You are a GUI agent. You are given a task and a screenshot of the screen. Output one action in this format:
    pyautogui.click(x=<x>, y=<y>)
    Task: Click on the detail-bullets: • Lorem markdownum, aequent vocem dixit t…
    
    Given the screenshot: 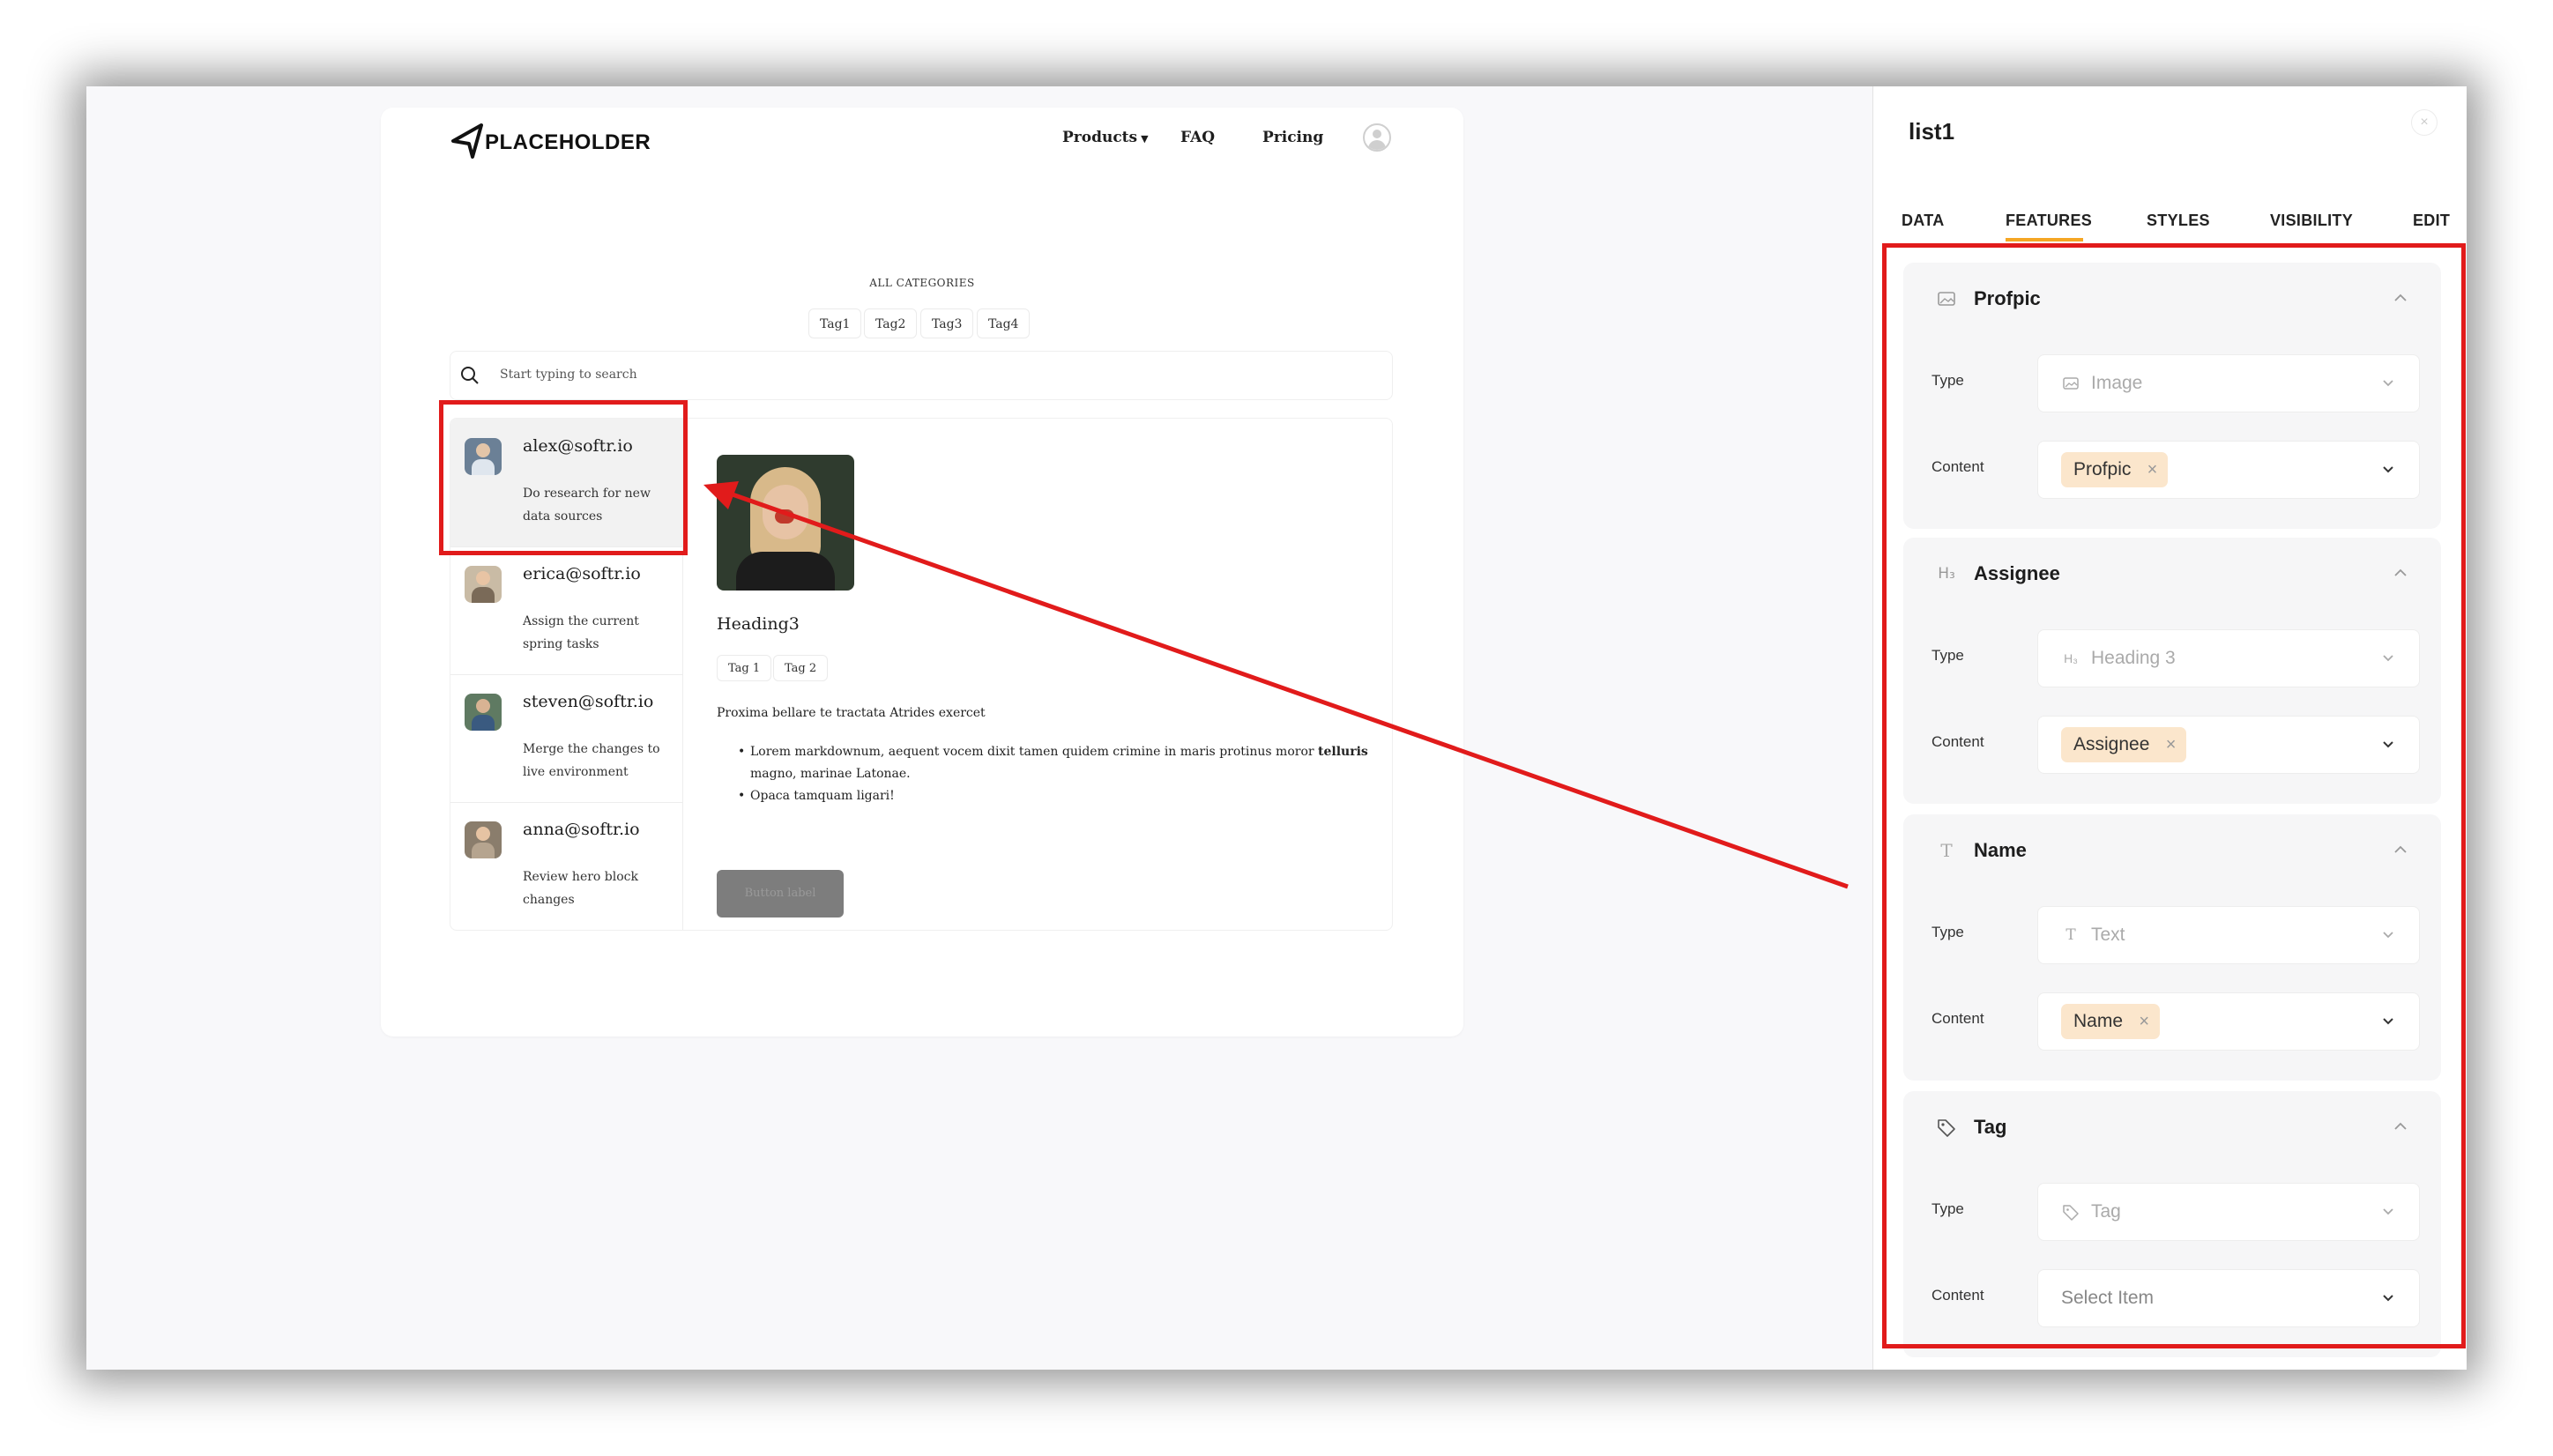 What is the action you would take?
    pyautogui.click(x=1043, y=774)
    